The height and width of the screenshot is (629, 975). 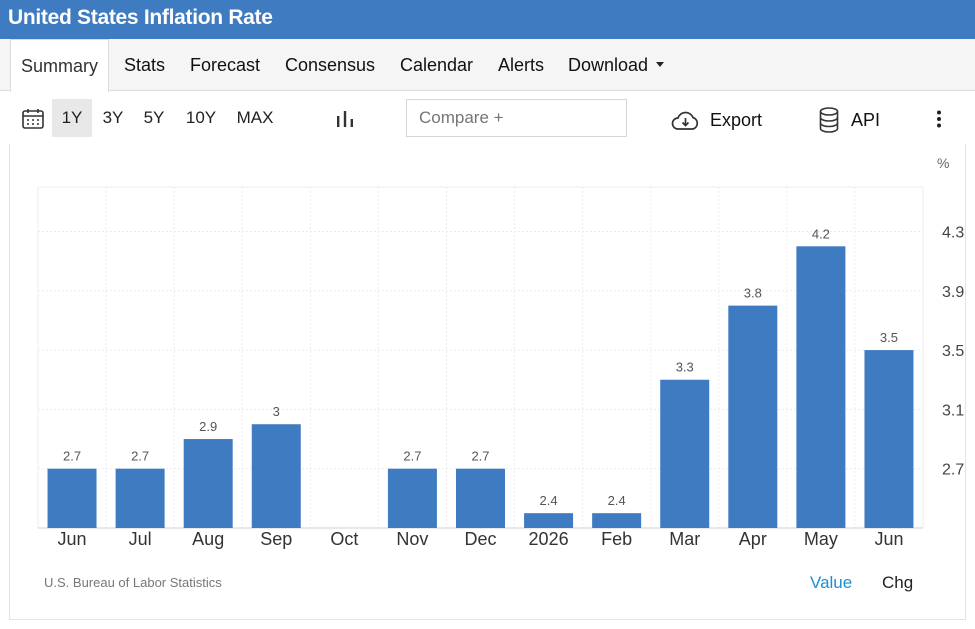 I want to click on y-tick-label: 4.3, so click(x=953, y=232).